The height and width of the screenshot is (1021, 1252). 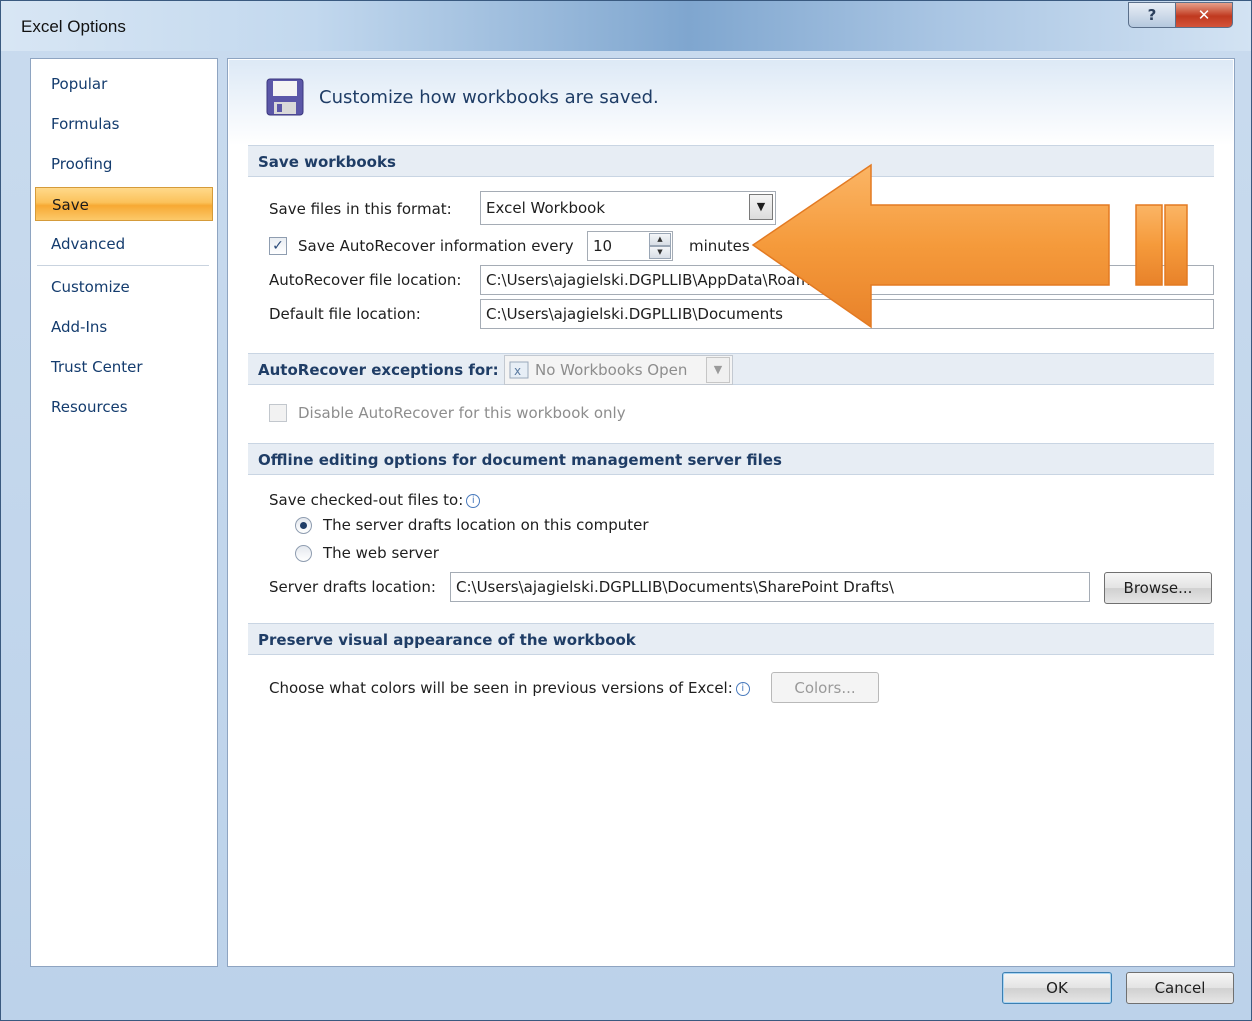 What do you see at coordinates (630, 246) in the screenshot?
I see `autorecover-minutes-stepper: 10 ▲ ▼` at bounding box center [630, 246].